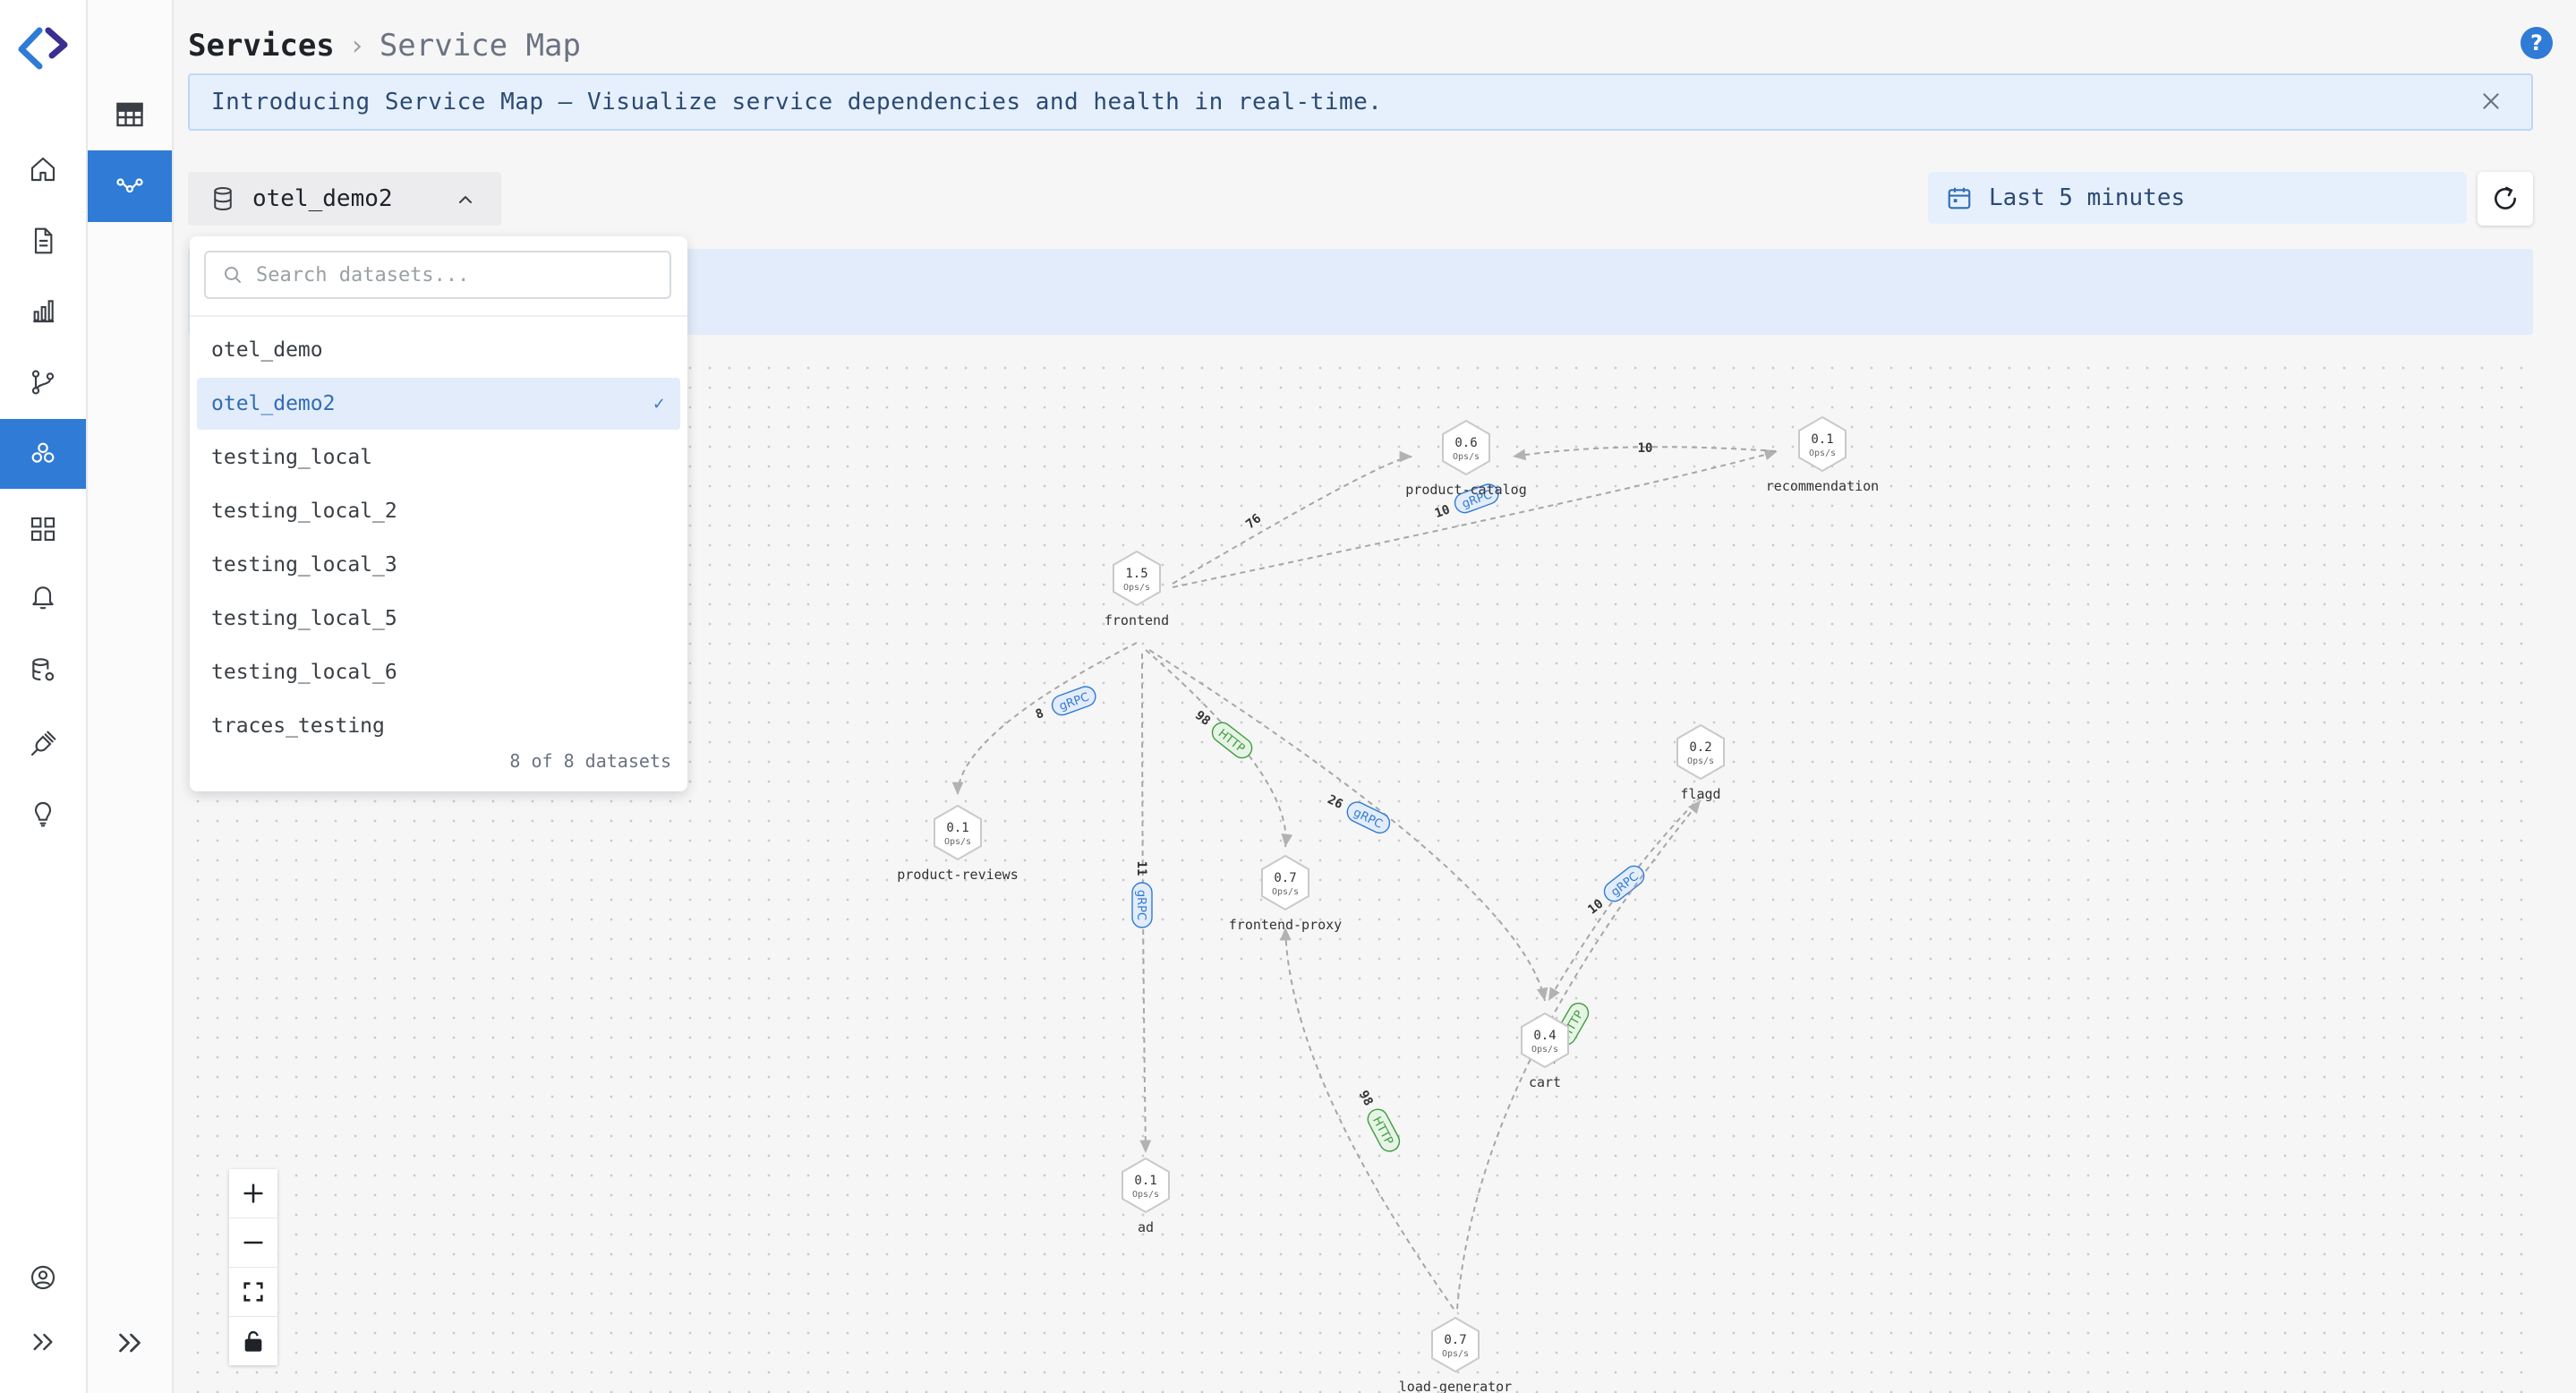 This screenshot has height=1393, width=2576. I want to click on dropdown-divider, so click(438, 316).